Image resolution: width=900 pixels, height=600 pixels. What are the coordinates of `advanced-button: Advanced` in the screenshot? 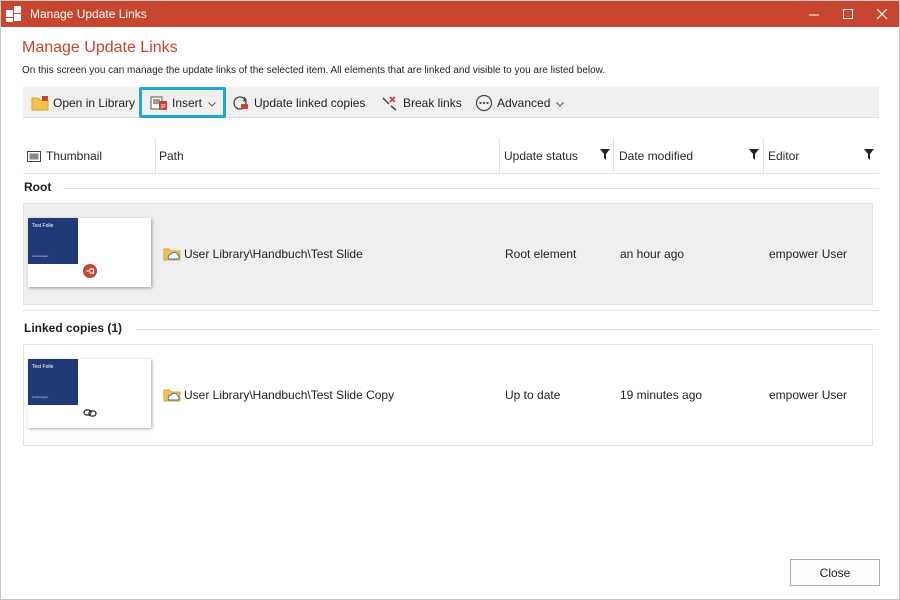 It's located at (520, 102).